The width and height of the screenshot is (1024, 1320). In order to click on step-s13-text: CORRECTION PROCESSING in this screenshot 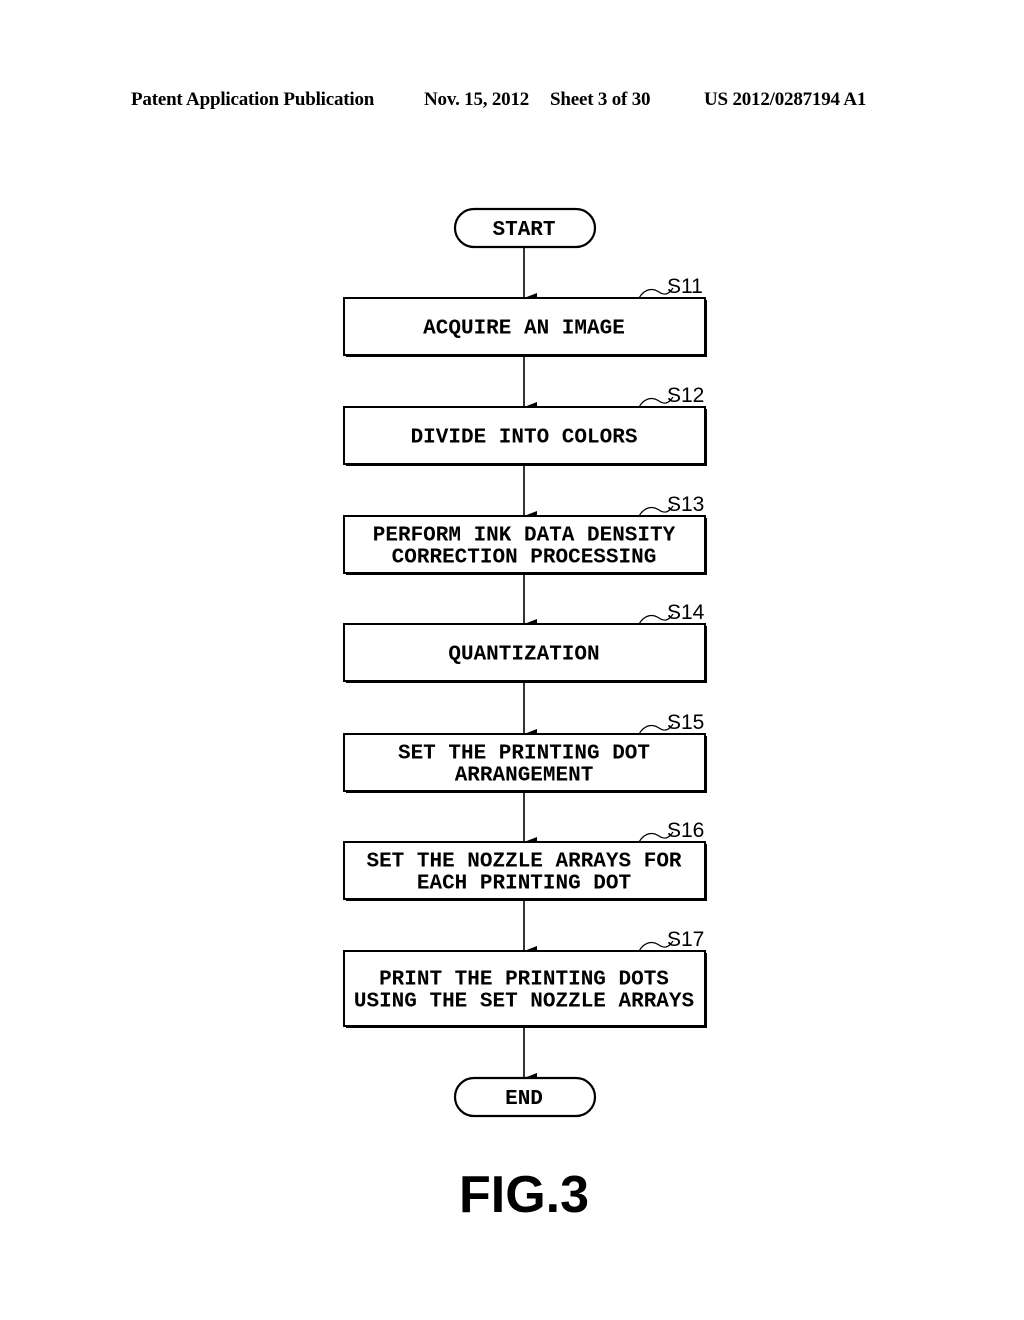, I will do `click(524, 558)`.